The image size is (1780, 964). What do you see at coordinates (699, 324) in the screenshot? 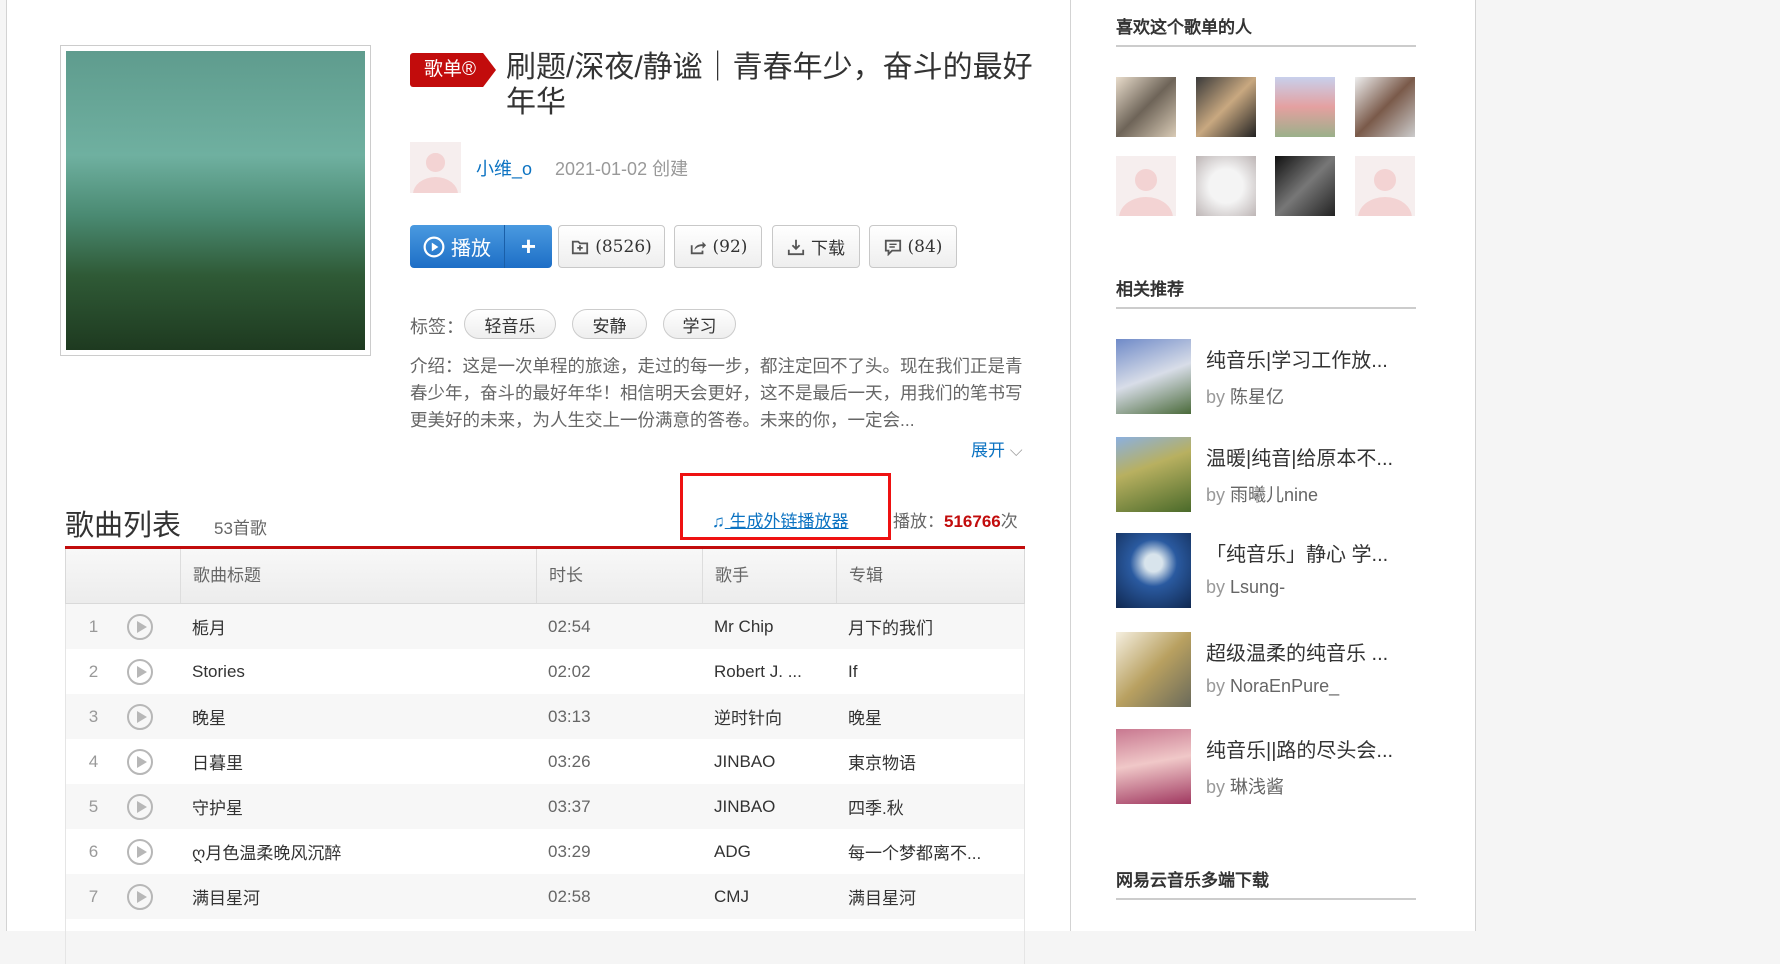
I see `tag-study: 学习` at bounding box center [699, 324].